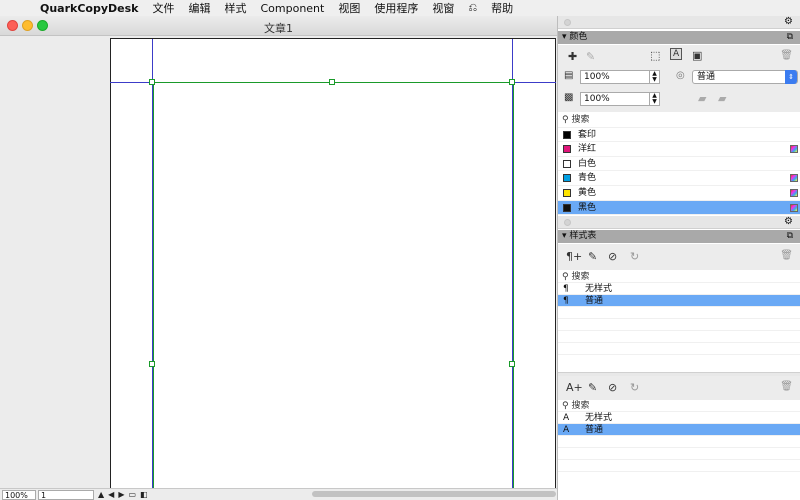 Image resolution: width=800 pixels, height=500 pixels. I want to click on color-item-magenta: 洋红, so click(679, 149).